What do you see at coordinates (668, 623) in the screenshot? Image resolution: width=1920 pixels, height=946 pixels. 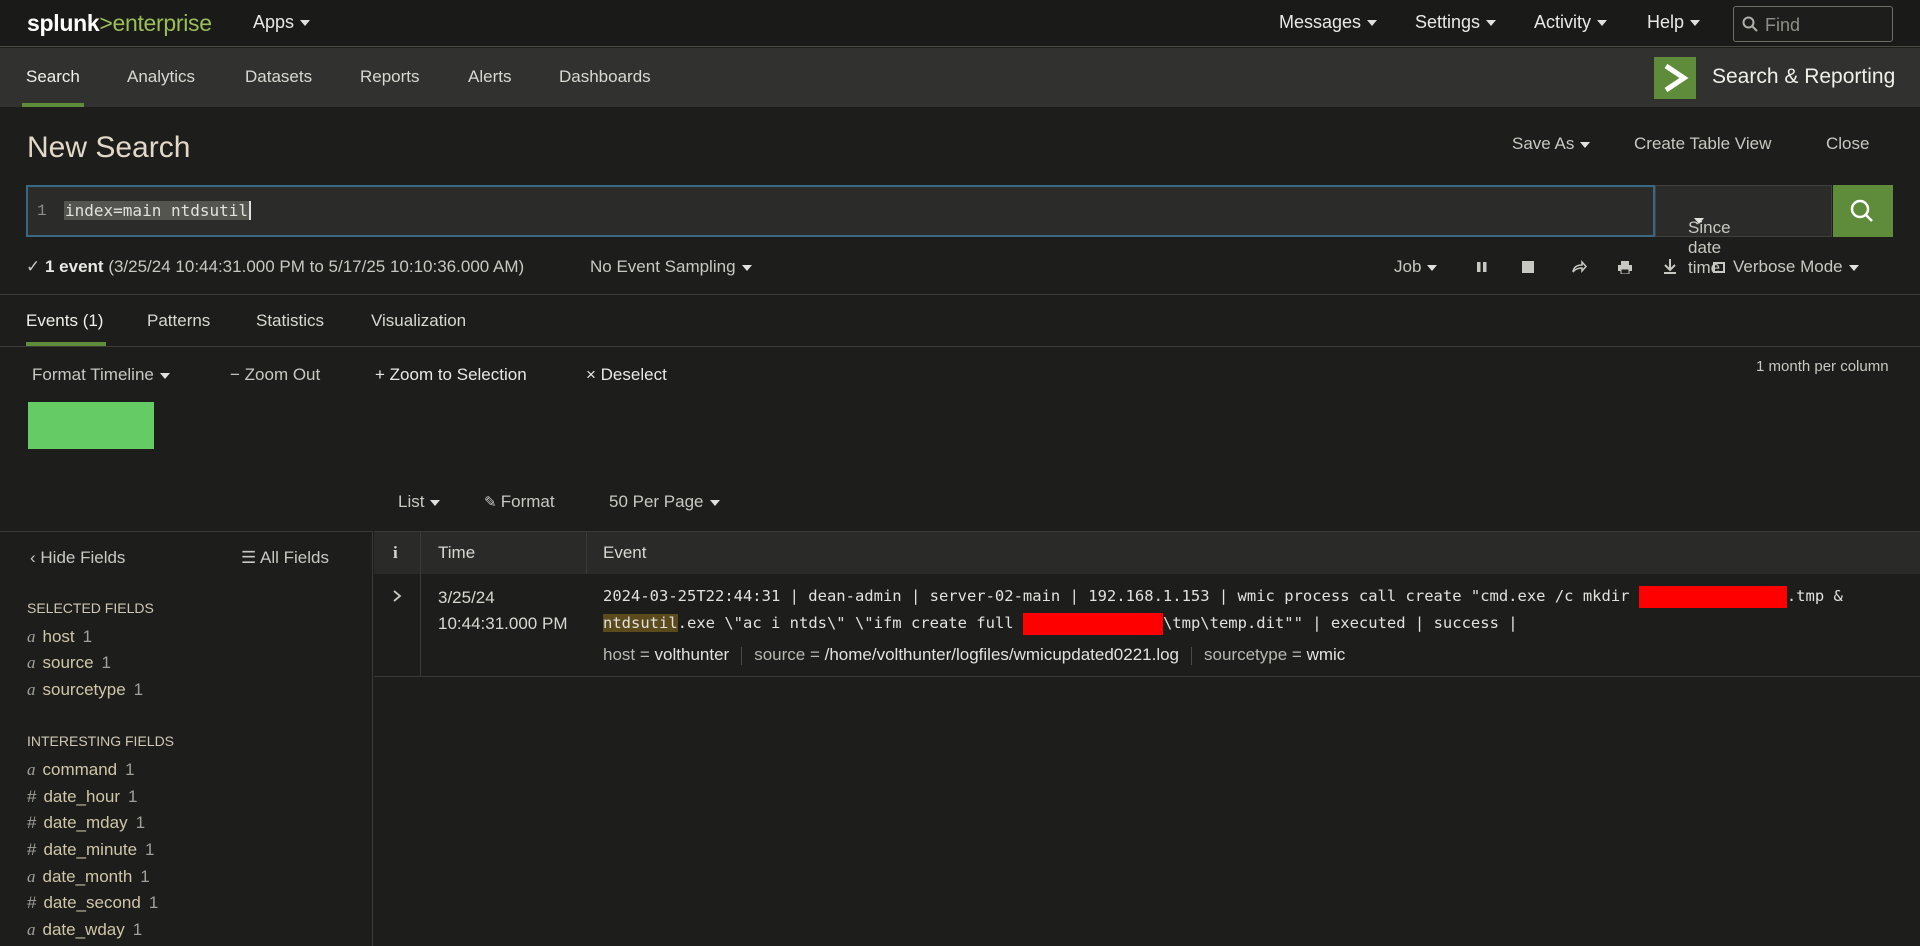 I see `search-term-highlight: il` at bounding box center [668, 623].